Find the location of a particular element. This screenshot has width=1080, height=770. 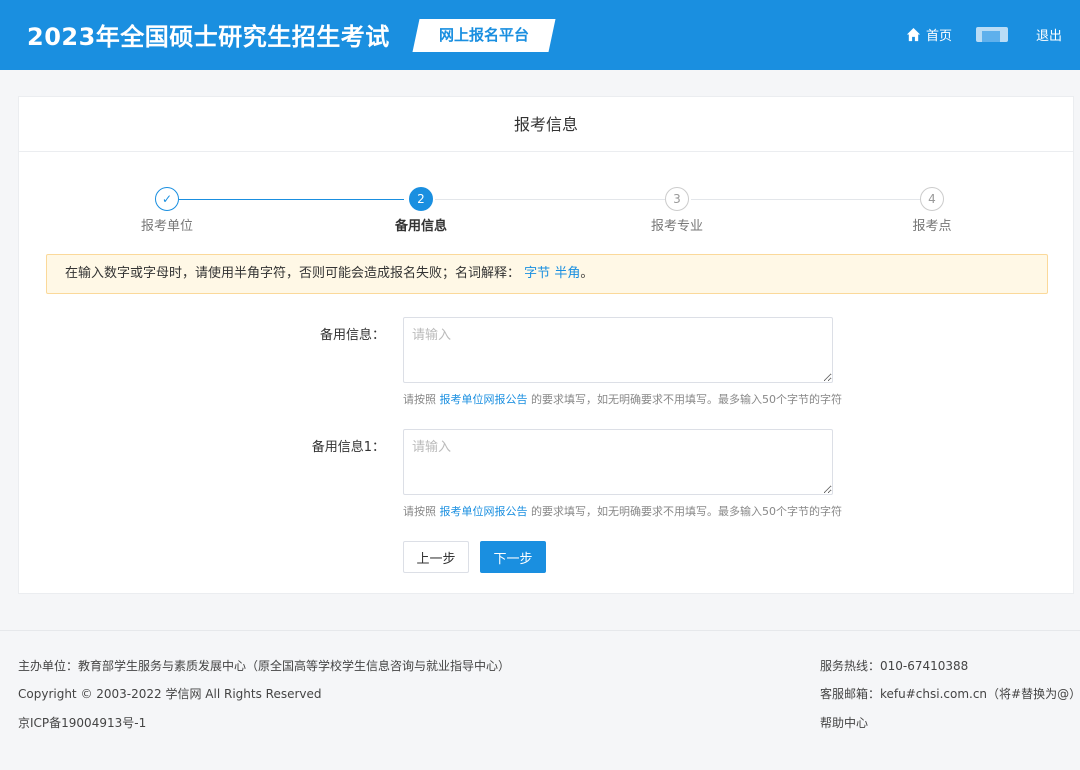

backup-info-1-input is located at coordinates (618, 462).